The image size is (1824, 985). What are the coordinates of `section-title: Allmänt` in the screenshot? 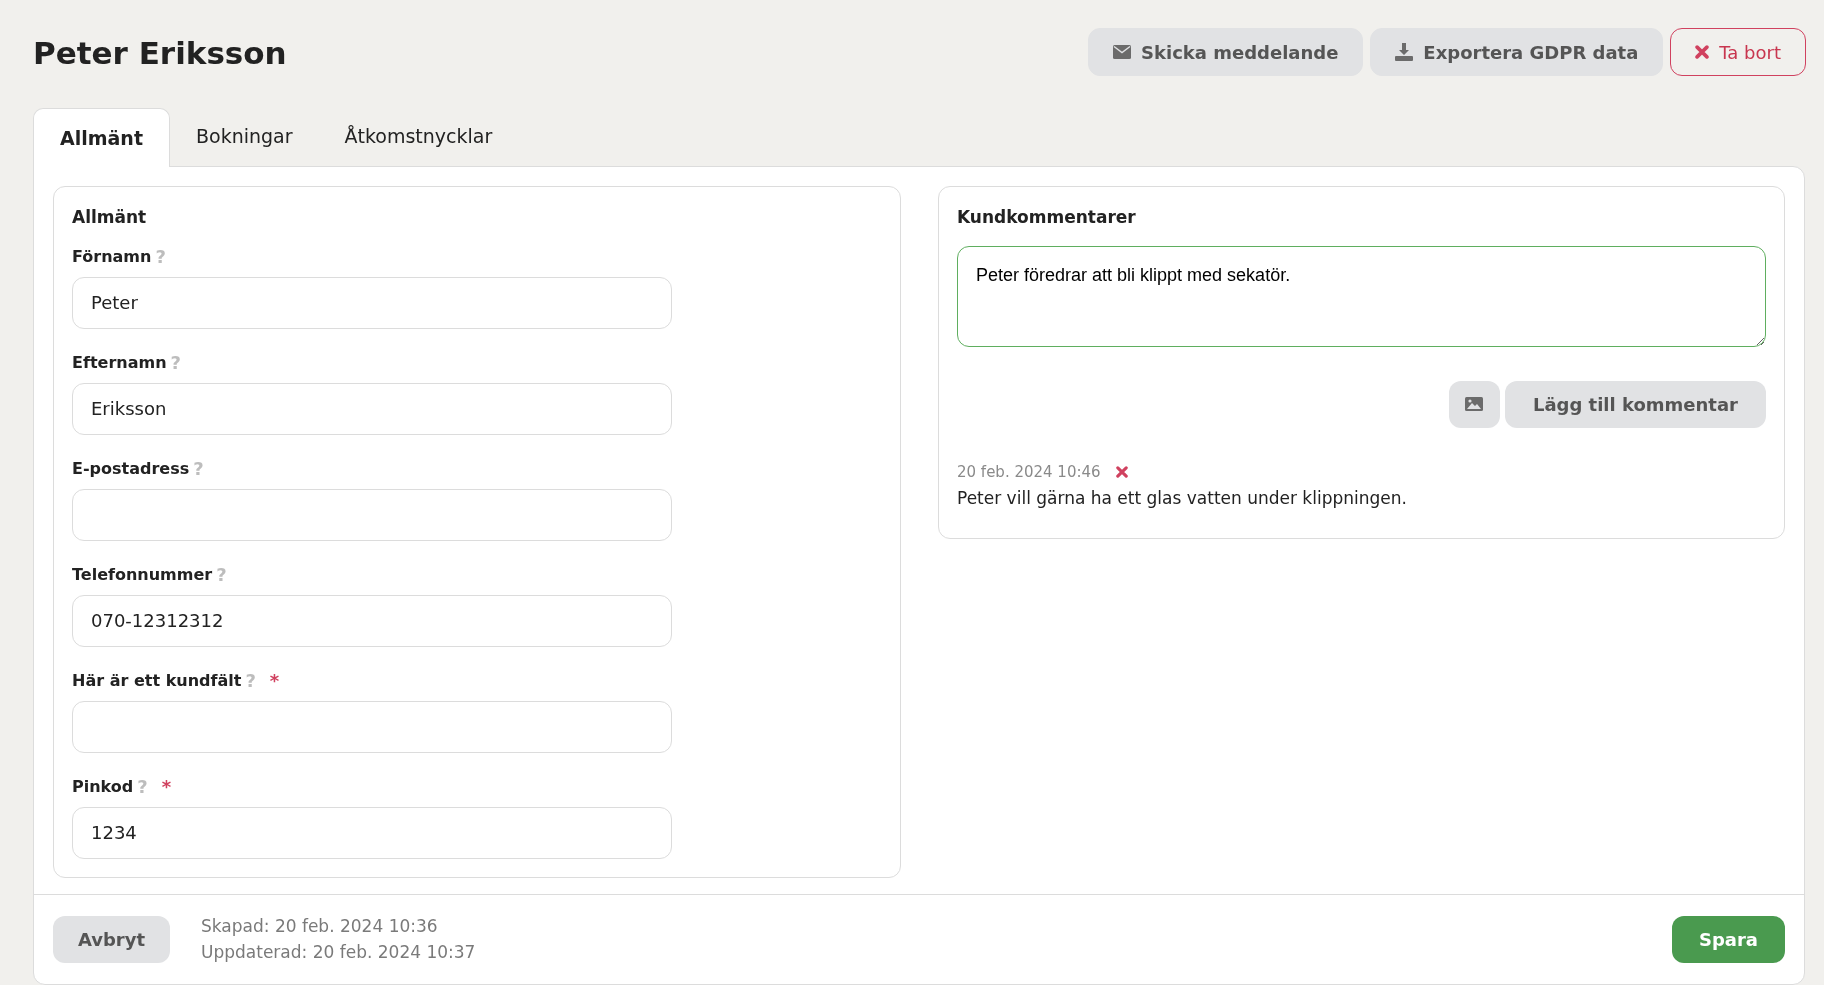 It's located at (110, 217).